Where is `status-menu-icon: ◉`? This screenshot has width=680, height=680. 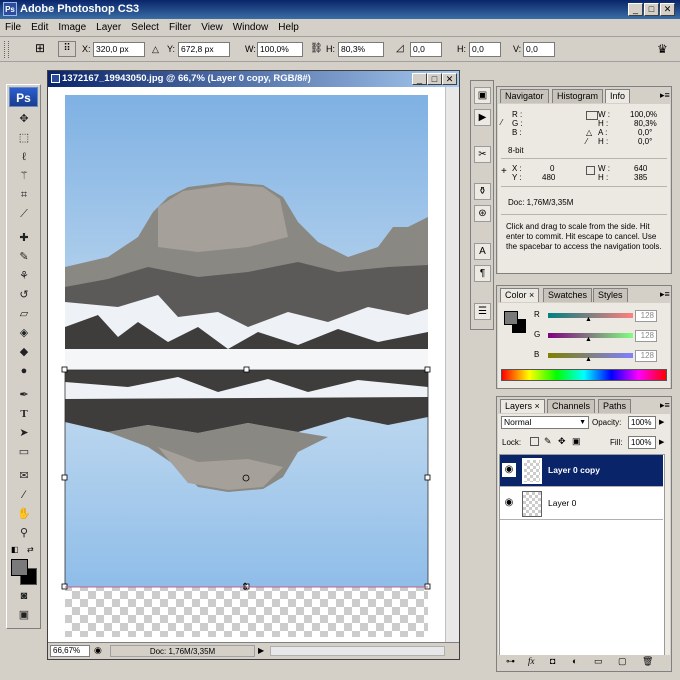
status-menu-icon: ◉ is located at coordinates (98, 650).